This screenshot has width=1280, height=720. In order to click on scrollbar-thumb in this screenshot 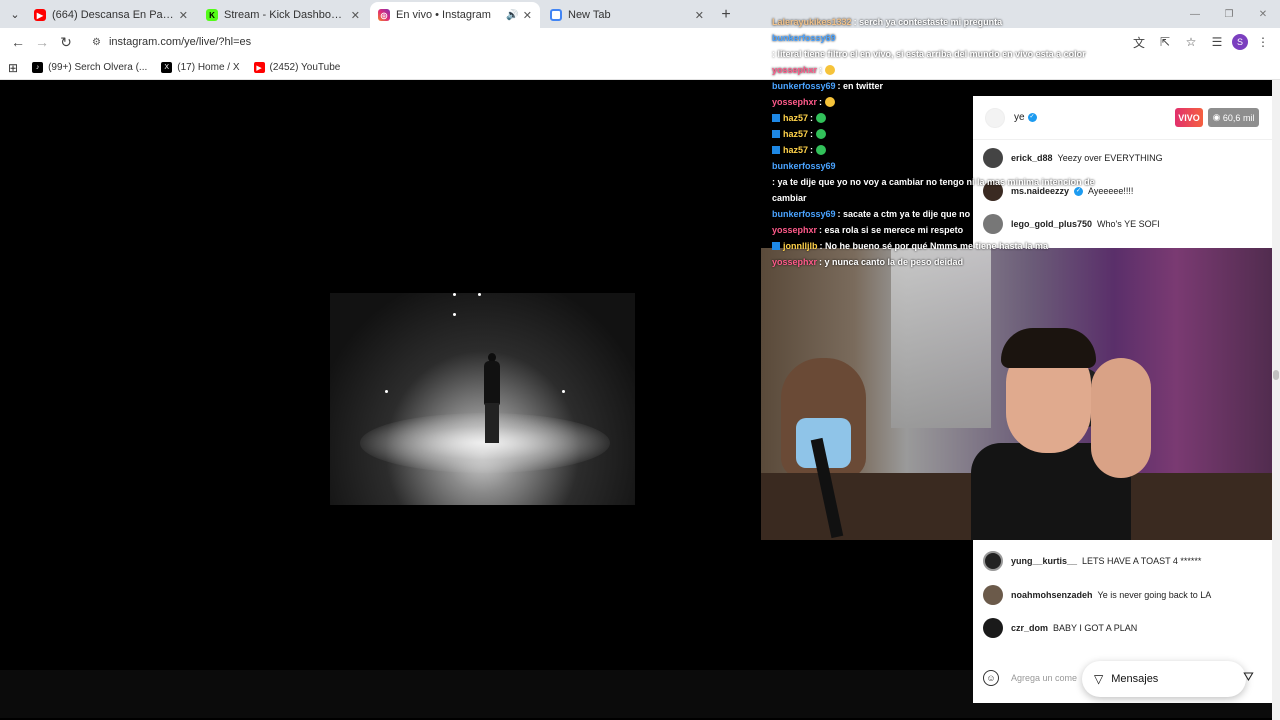, I will do `click(1276, 375)`.